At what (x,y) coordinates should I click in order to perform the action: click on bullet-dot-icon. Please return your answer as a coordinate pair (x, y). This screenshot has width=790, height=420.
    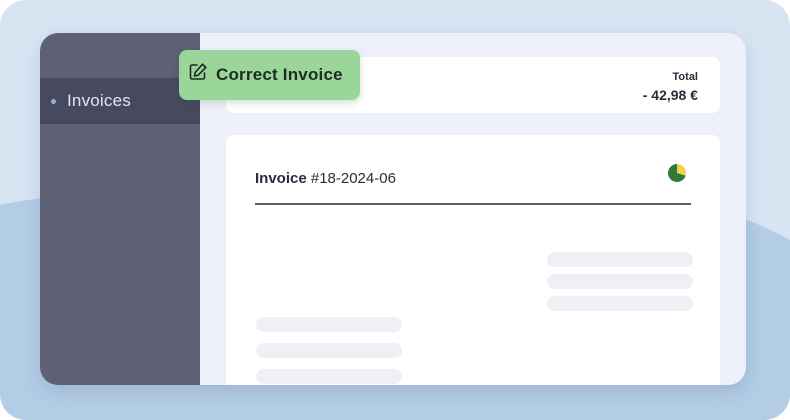
    Looking at the image, I should click on (53, 101).